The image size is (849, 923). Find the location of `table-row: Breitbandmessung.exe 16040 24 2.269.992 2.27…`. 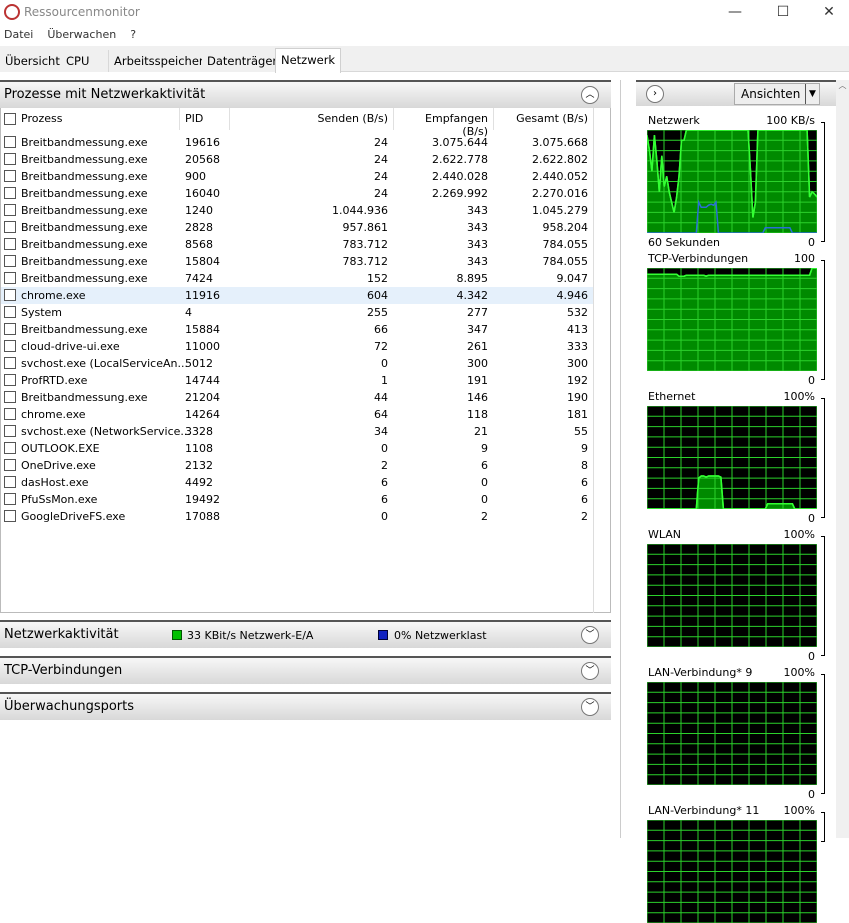

table-row: Breitbandmessung.exe 16040 24 2.269.992 2.27… is located at coordinates (297, 193).